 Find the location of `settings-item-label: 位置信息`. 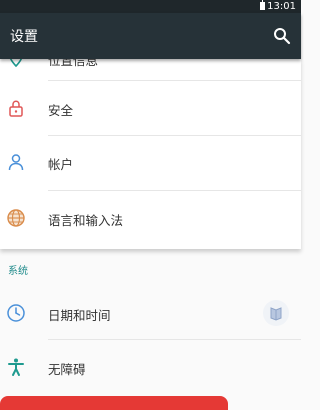

settings-item-label: 位置信息 is located at coordinates (73, 63).